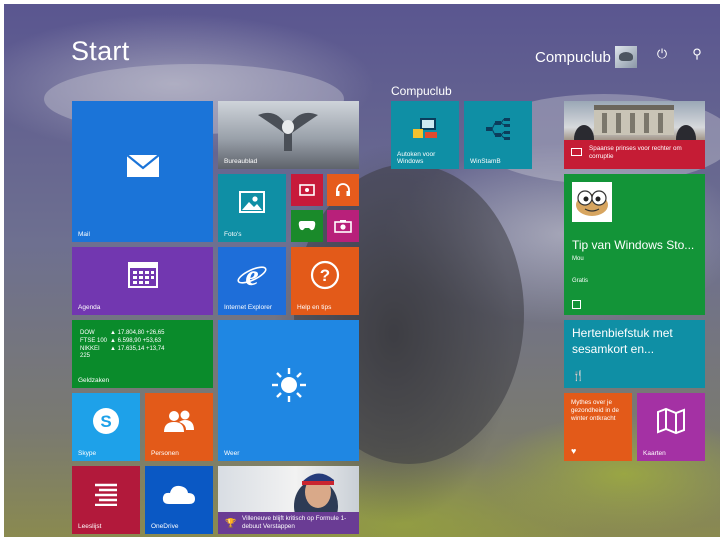 Image resolution: width=724 pixels, height=541 pixels. I want to click on tile-music, so click(343, 190).